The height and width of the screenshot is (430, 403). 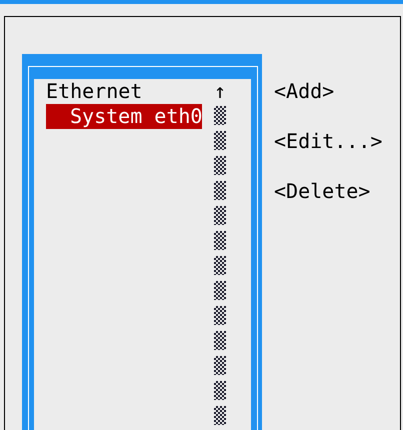 I want to click on action-button: <Add>, so click(x=328, y=91).